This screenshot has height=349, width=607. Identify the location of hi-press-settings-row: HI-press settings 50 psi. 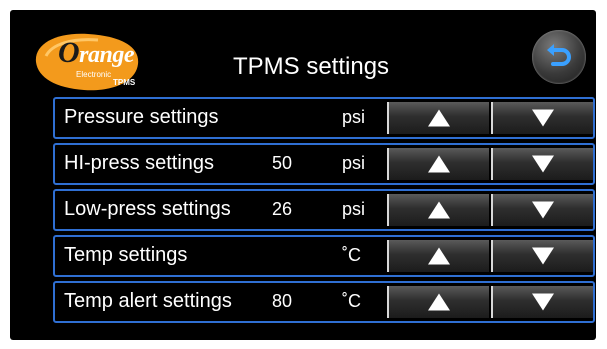
(324, 164).